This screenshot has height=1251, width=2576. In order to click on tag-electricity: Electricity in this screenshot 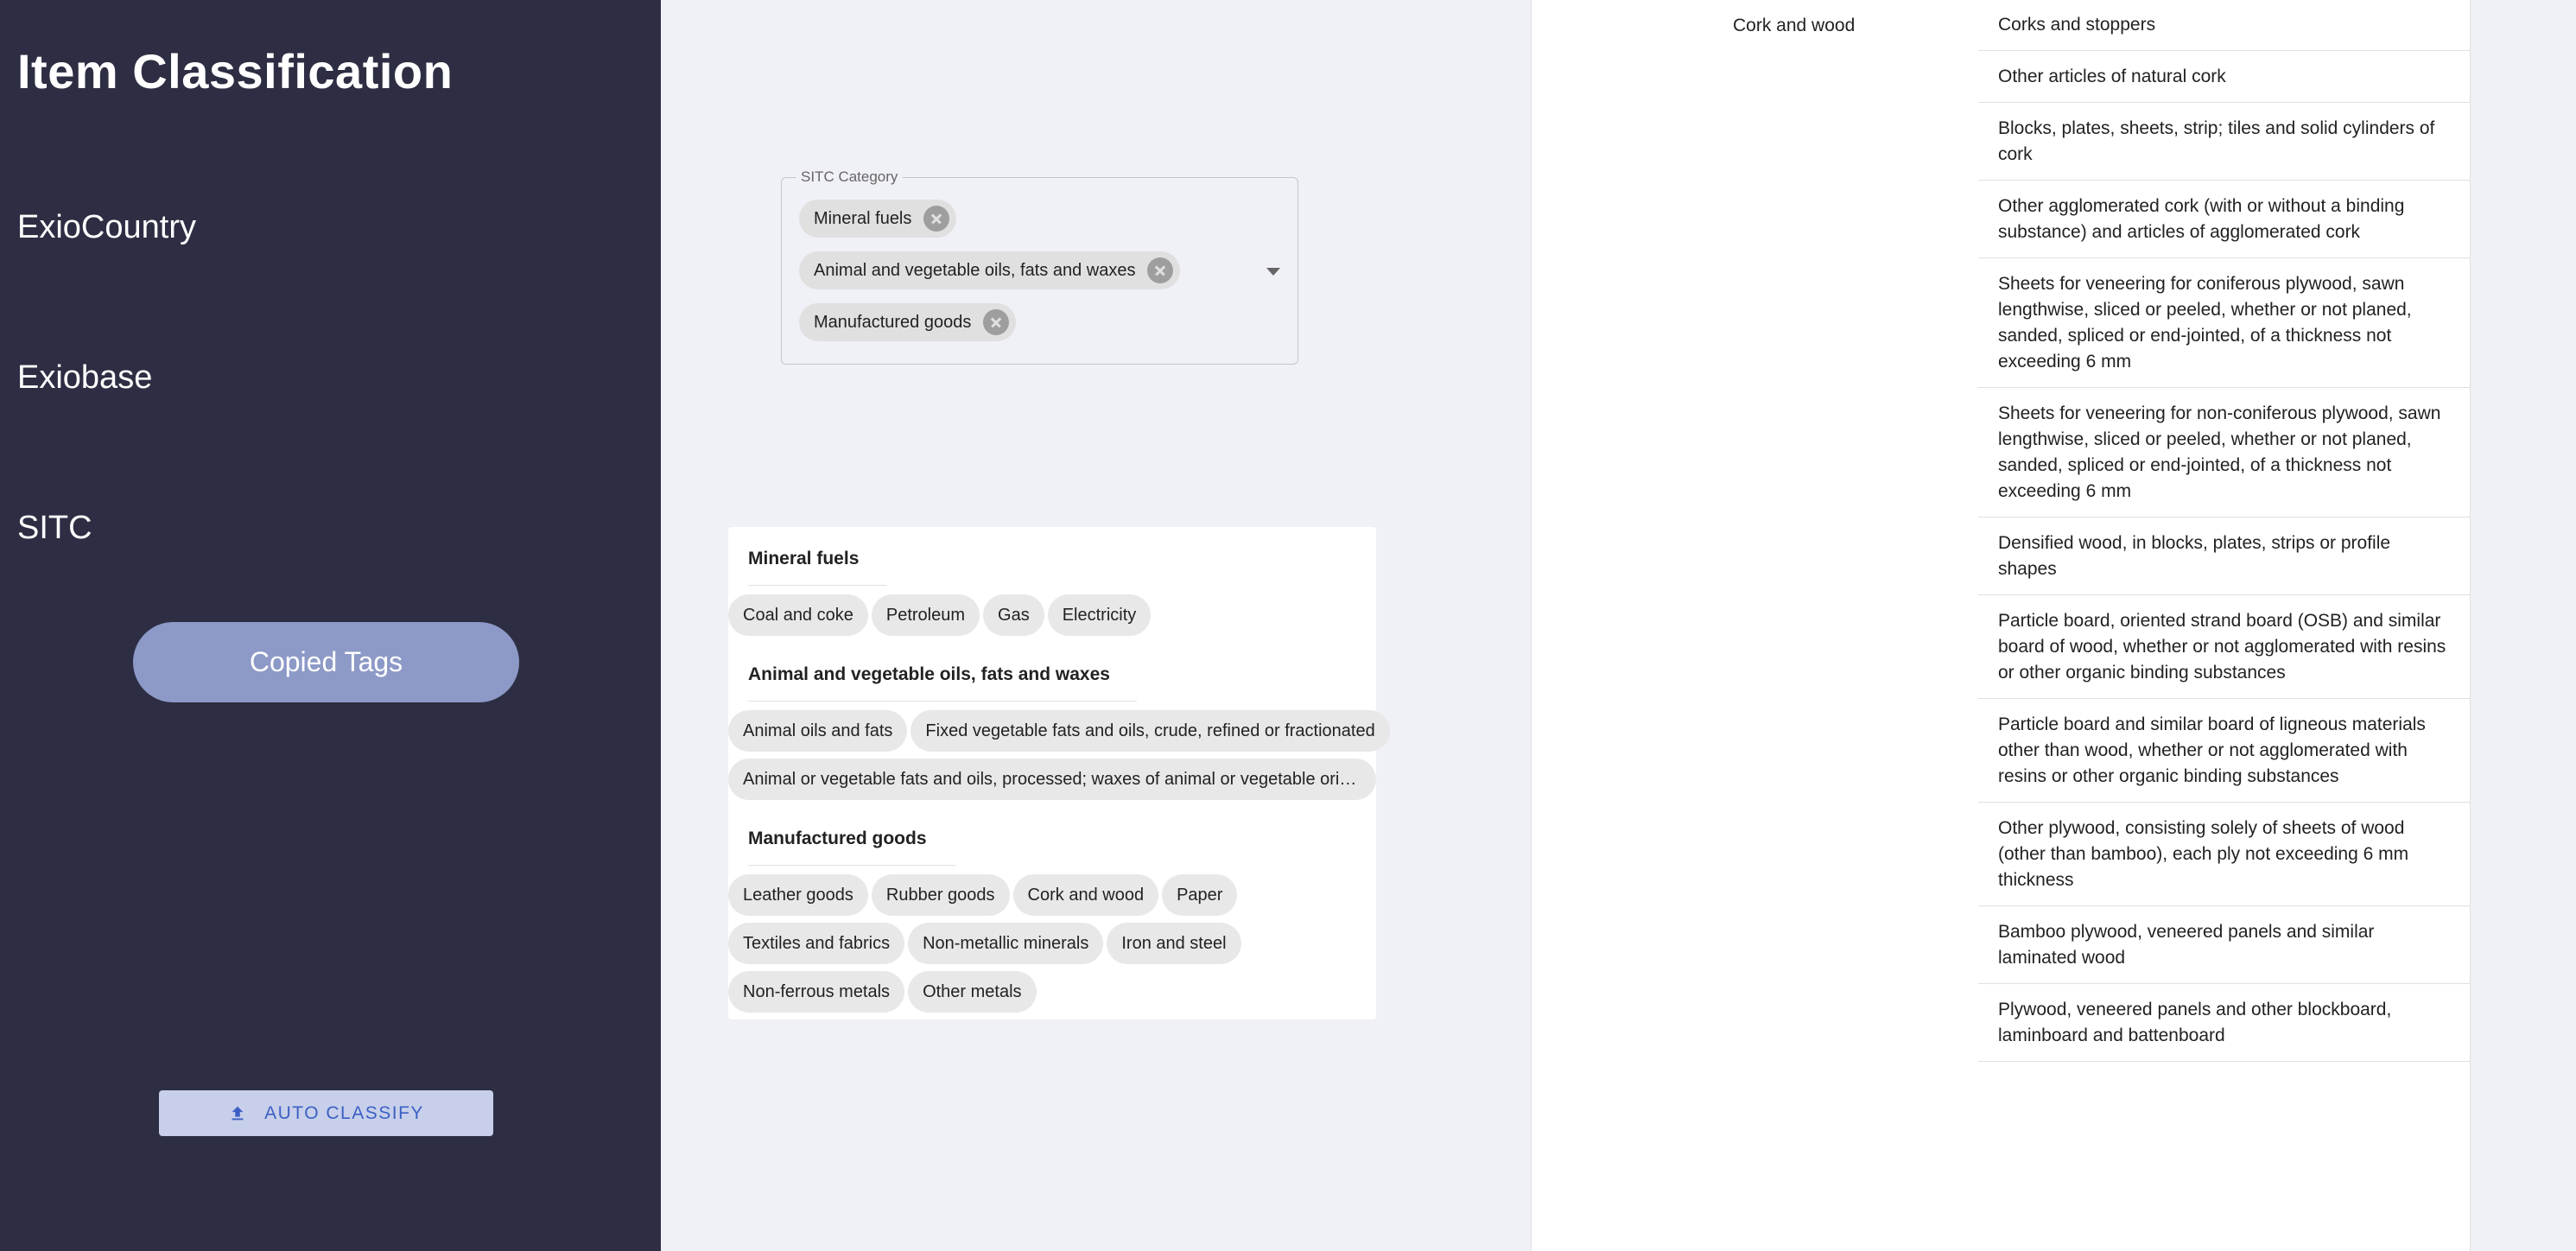, I will do `click(1099, 615)`.